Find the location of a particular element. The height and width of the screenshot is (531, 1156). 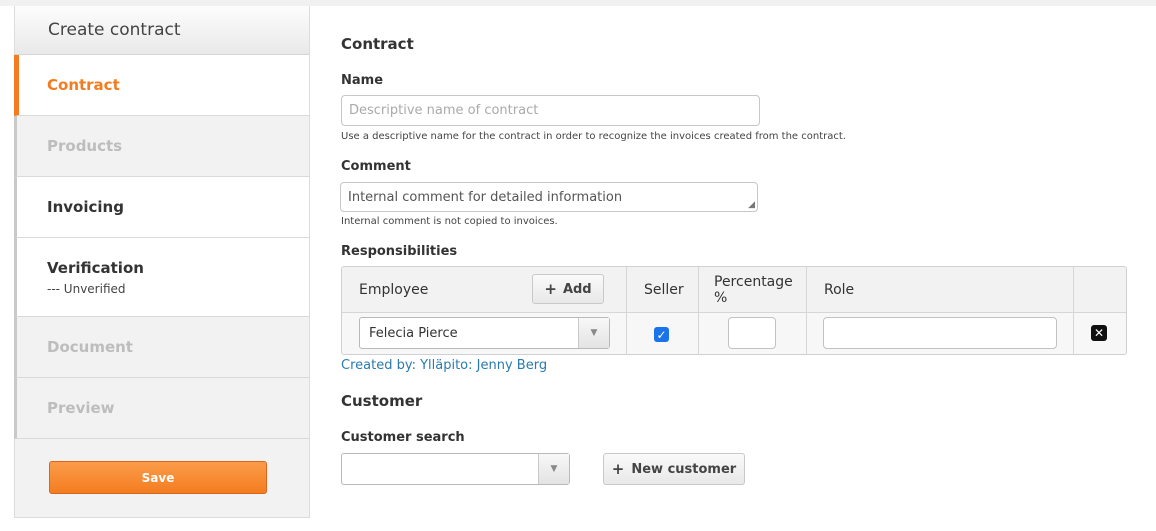

check-icon: ✓ is located at coordinates (661, 334).